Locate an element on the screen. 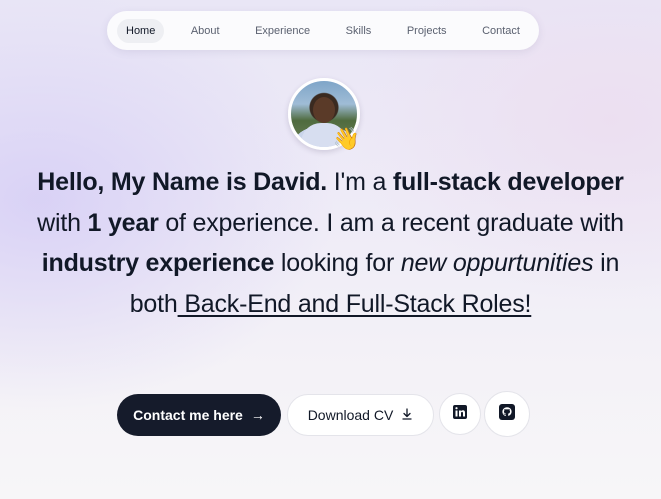 The image size is (661, 499). linkedin-icon is located at coordinates (460, 414).